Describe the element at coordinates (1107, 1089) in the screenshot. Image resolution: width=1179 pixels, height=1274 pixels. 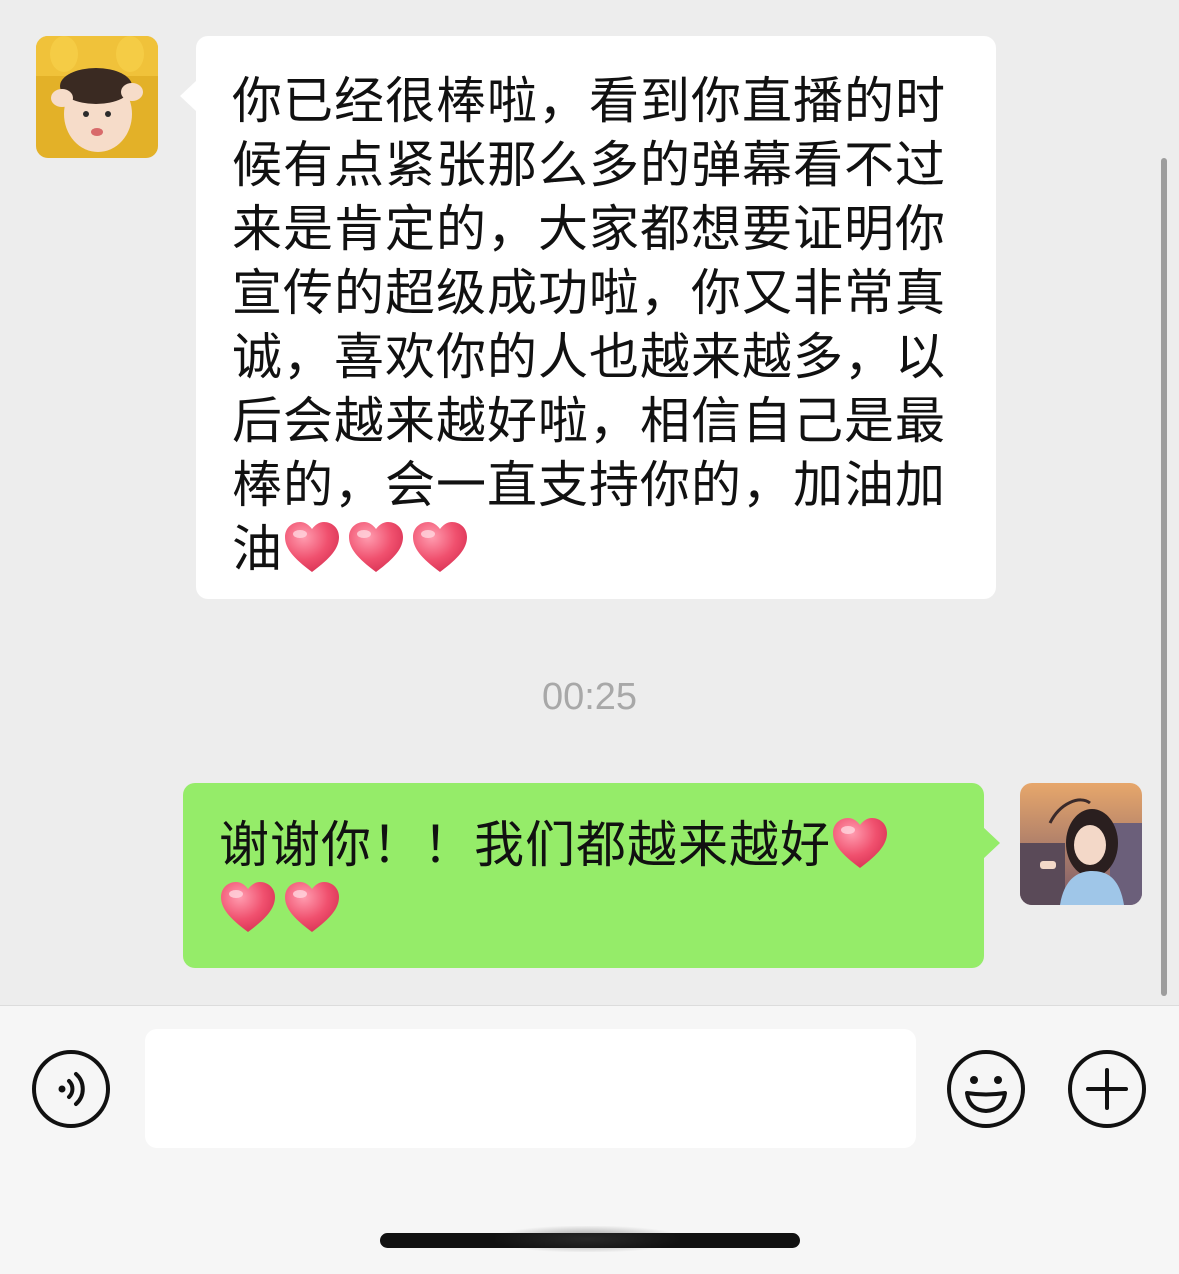
I see `plus-icon` at that location.